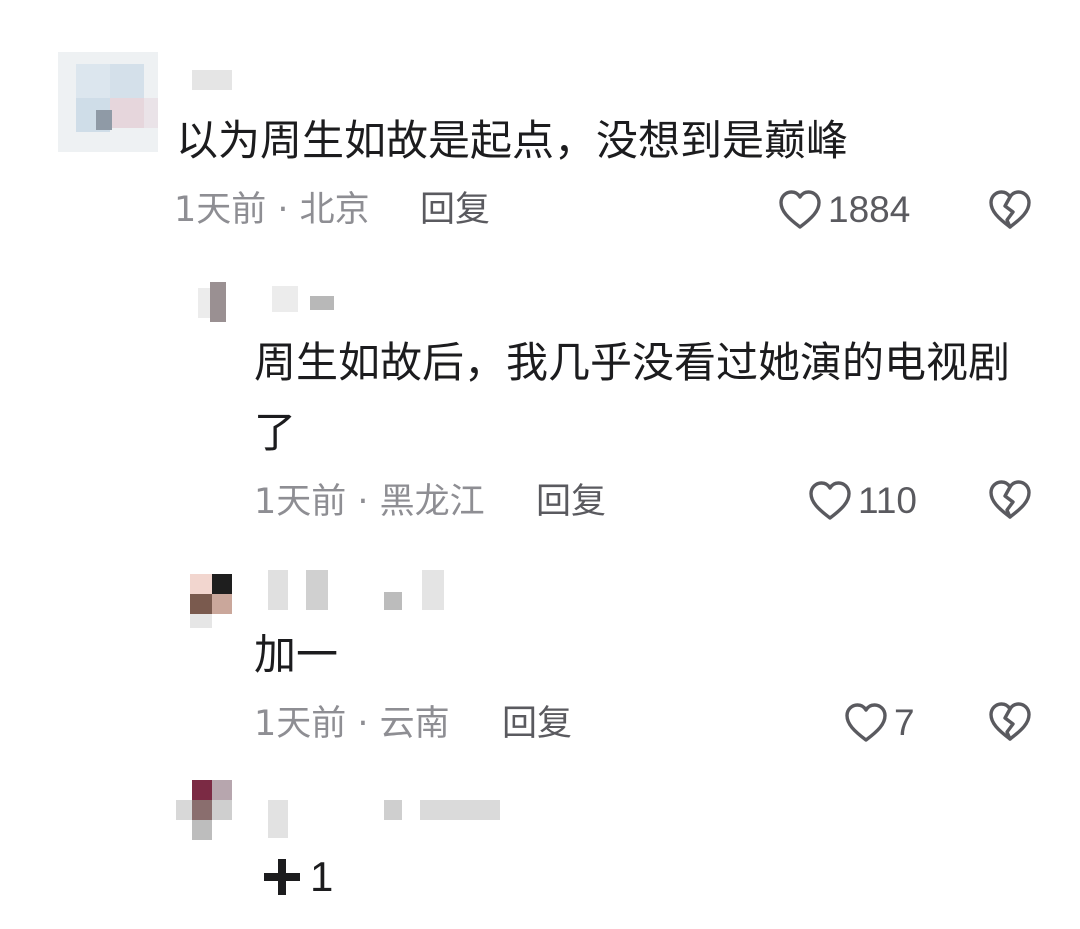 The width and height of the screenshot is (1080, 929). I want to click on like-button: 7, so click(878, 723).